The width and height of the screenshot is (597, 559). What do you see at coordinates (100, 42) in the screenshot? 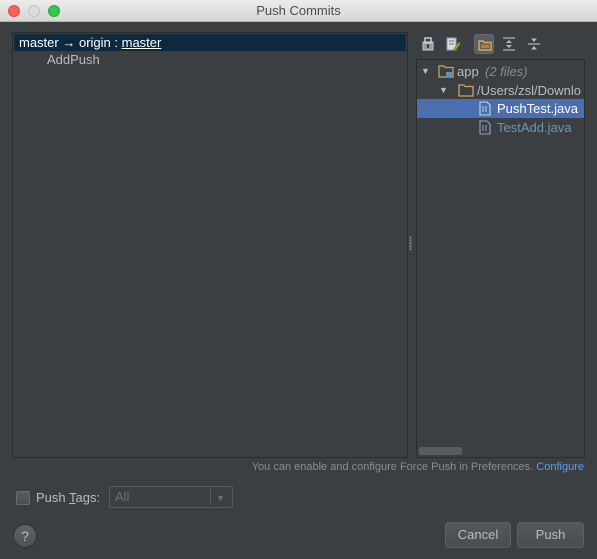
I see `remote-prefix-label: origin :` at bounding box center [100, 42].